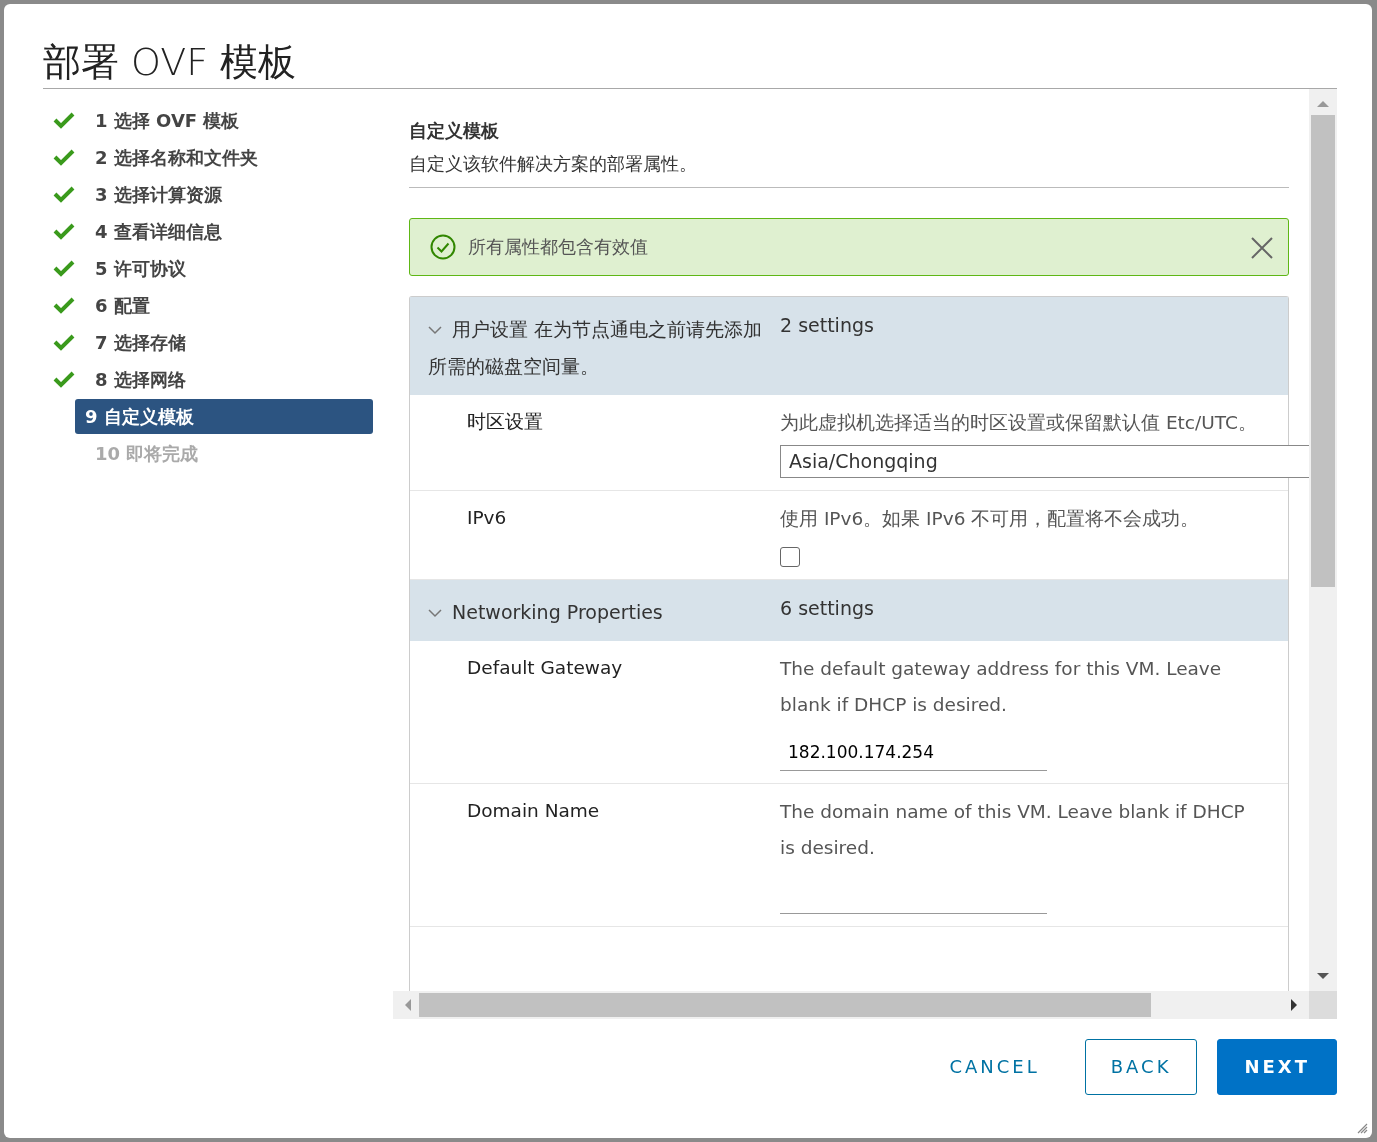 Image resolution: width=1377 pixels, height=1142 pixels. What do you see at coordinates (545, 667) in the screenshot?
I see `property-label: Default Gateway` at bounding box center [545, 667].